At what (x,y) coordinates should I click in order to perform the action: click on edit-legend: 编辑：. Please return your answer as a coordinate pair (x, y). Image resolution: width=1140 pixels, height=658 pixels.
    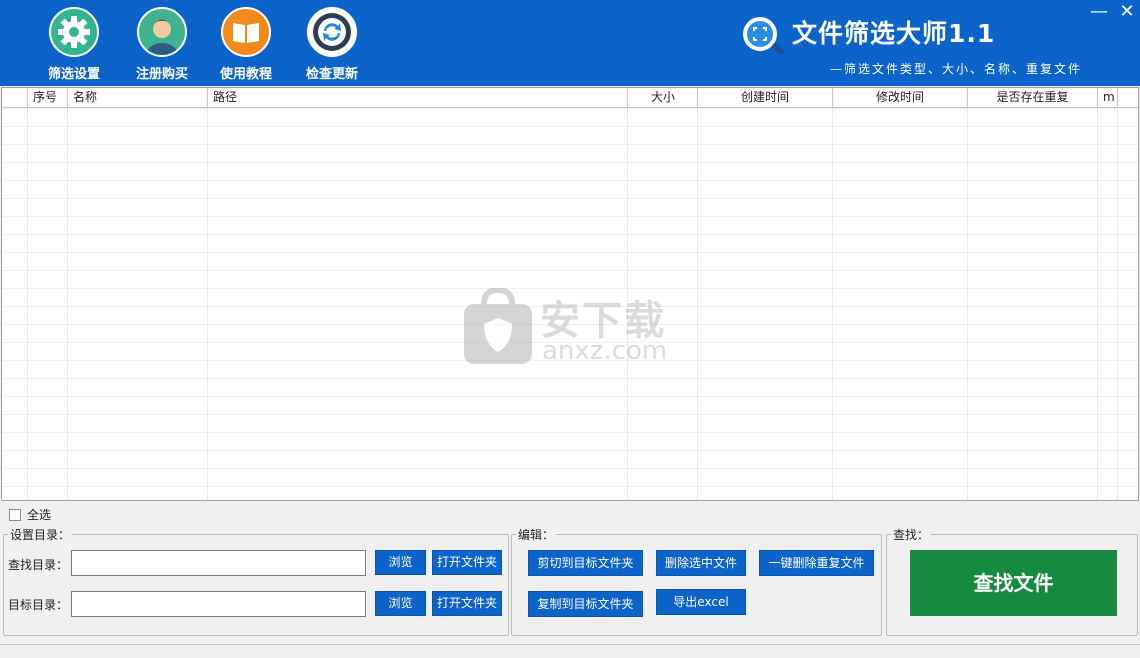
    Looking at the image, I should click on (536, 535).